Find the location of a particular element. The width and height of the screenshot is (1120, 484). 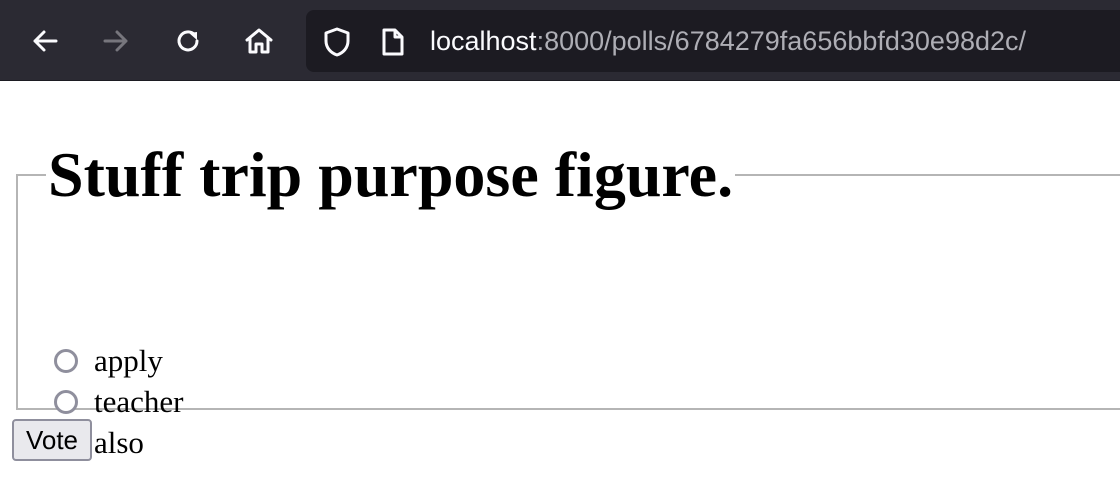

shield-icon is located at coordinates (337, 42).